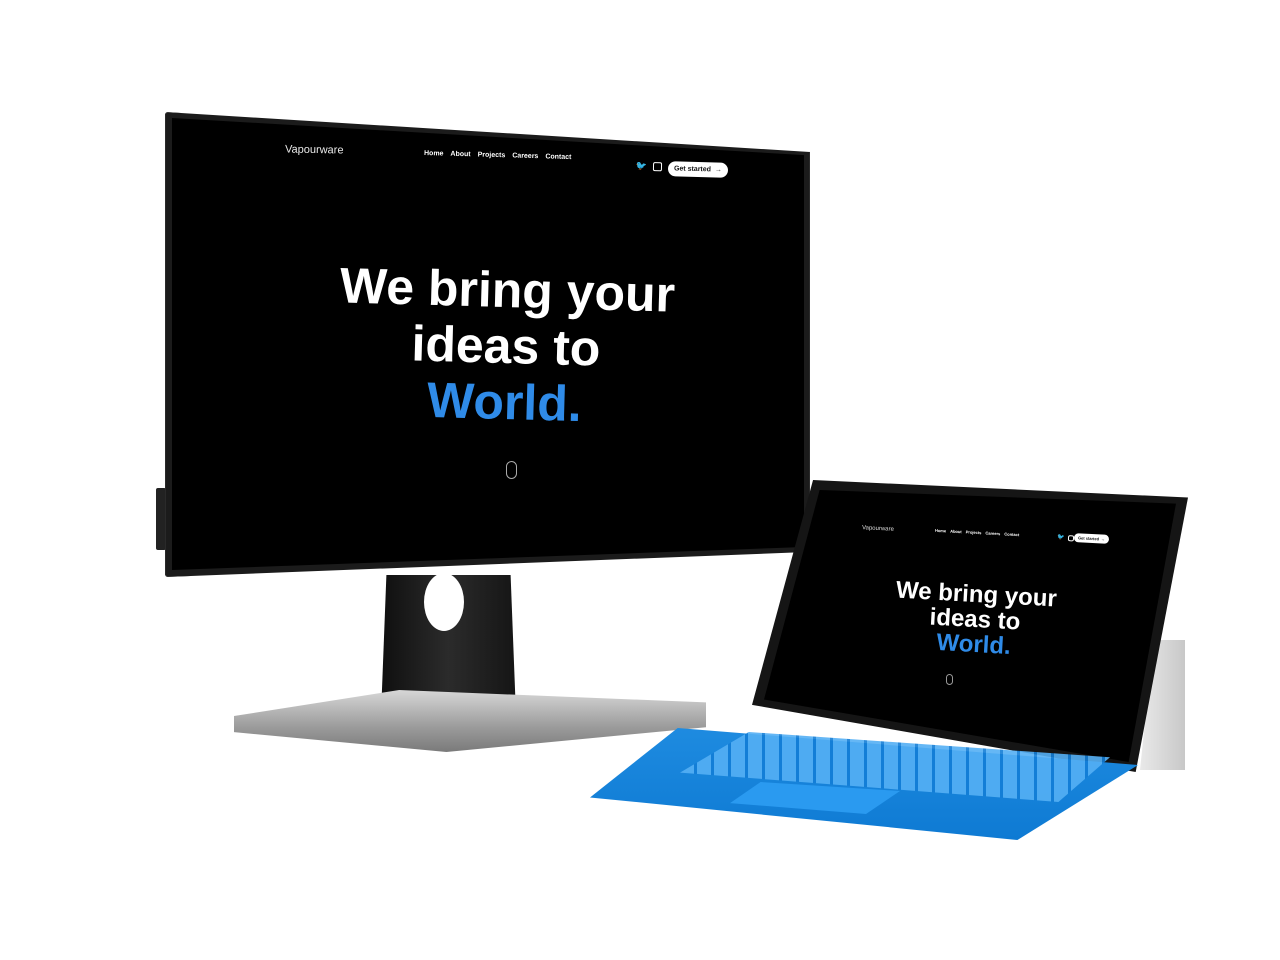 This screenshot has height=960, width=1280. Describe the element at coordinates (504, 402) in the screenshot. I see `hero-accent: World.` at that location.